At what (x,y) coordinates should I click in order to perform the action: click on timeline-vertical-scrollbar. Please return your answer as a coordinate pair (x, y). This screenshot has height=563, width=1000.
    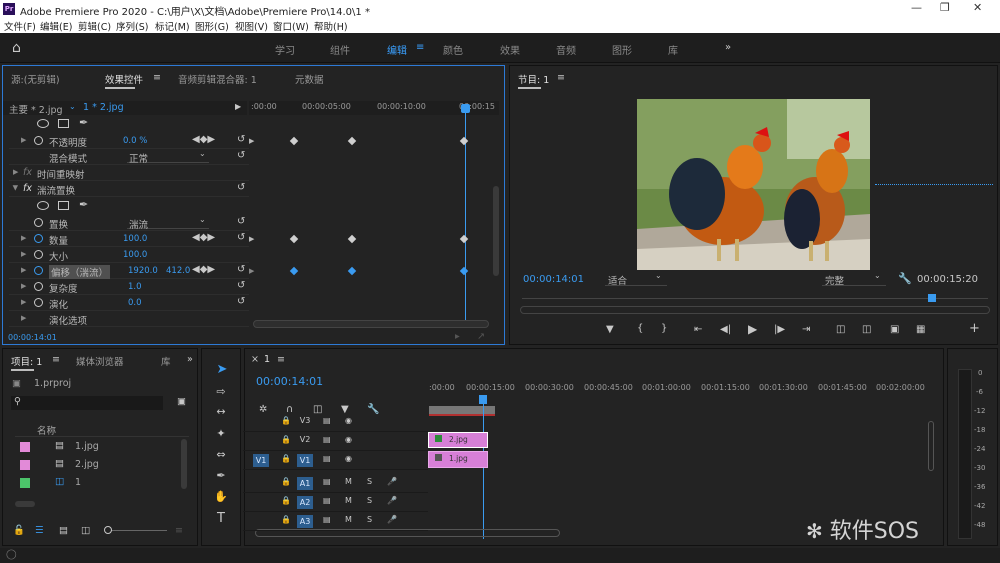
    Looking at the image, I should click on (931, 446).